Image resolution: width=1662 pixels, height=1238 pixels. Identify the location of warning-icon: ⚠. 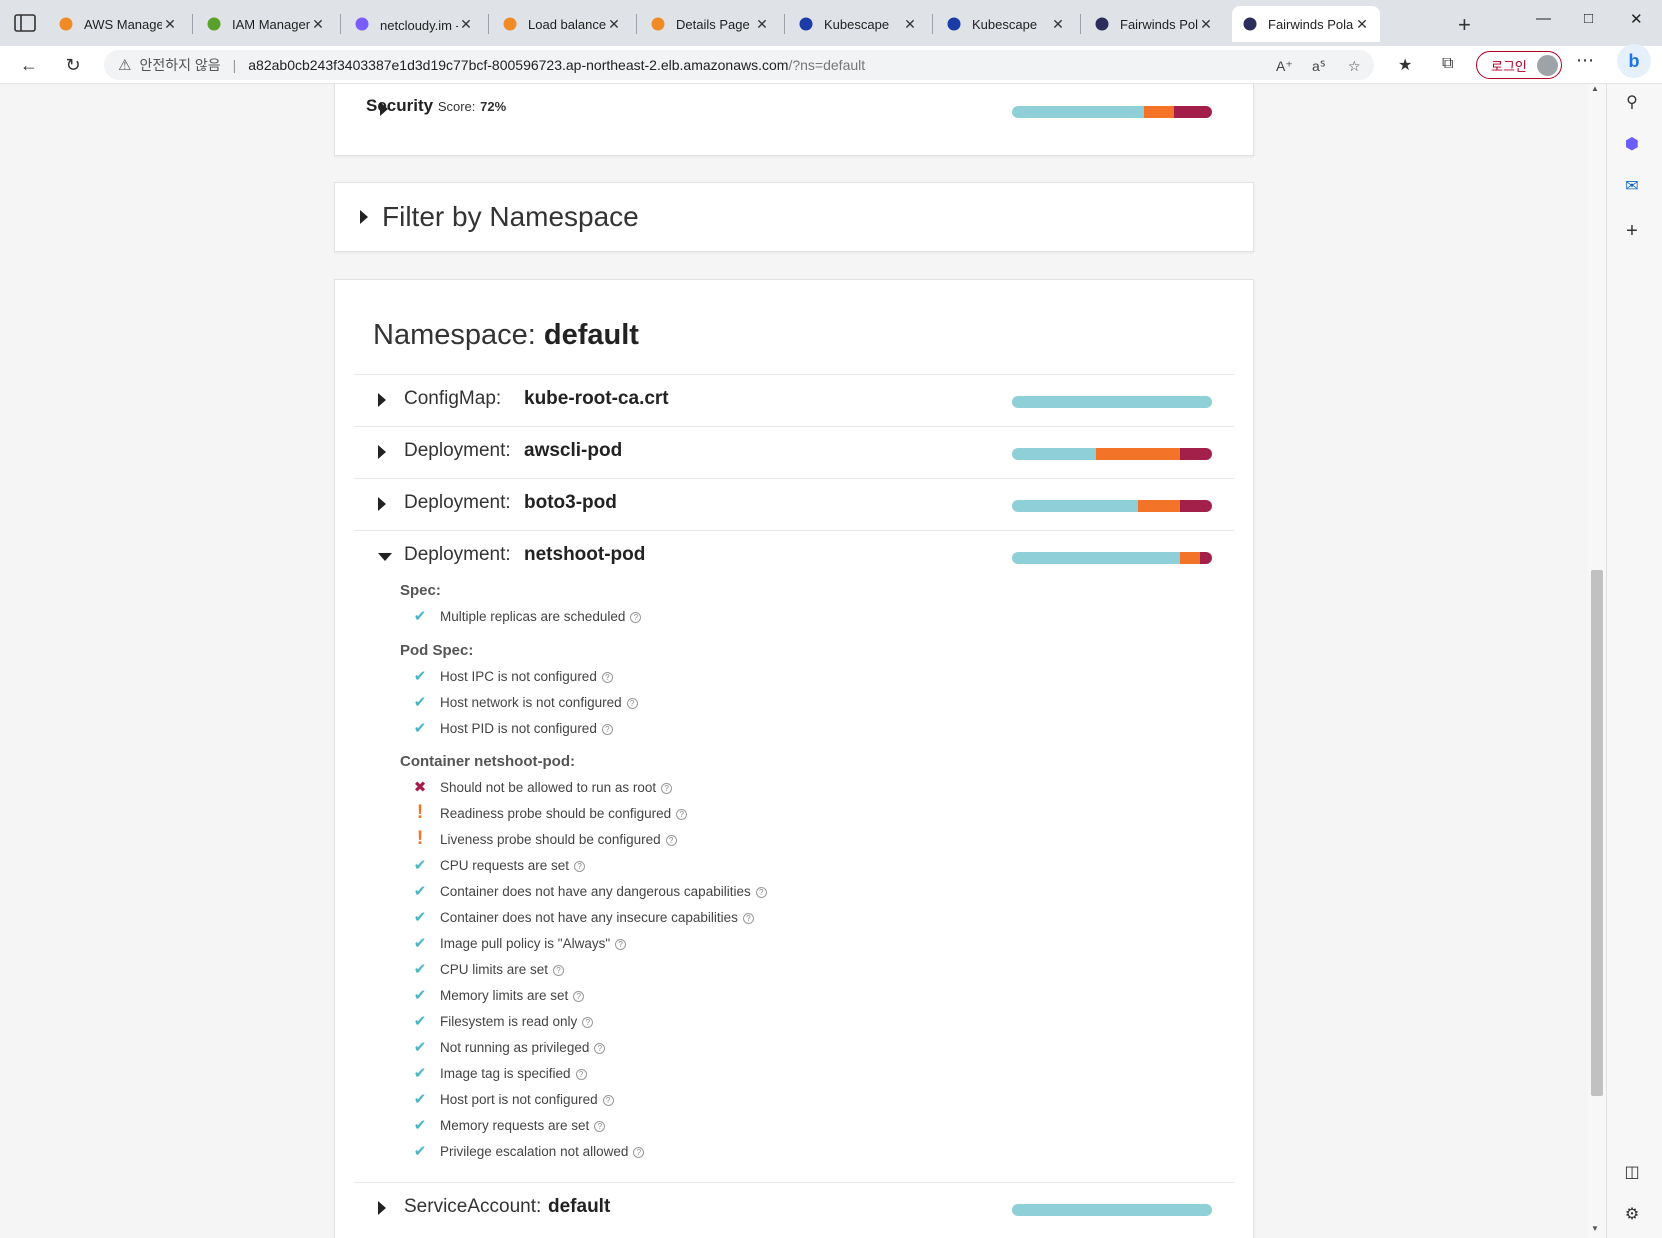
(124, 65).